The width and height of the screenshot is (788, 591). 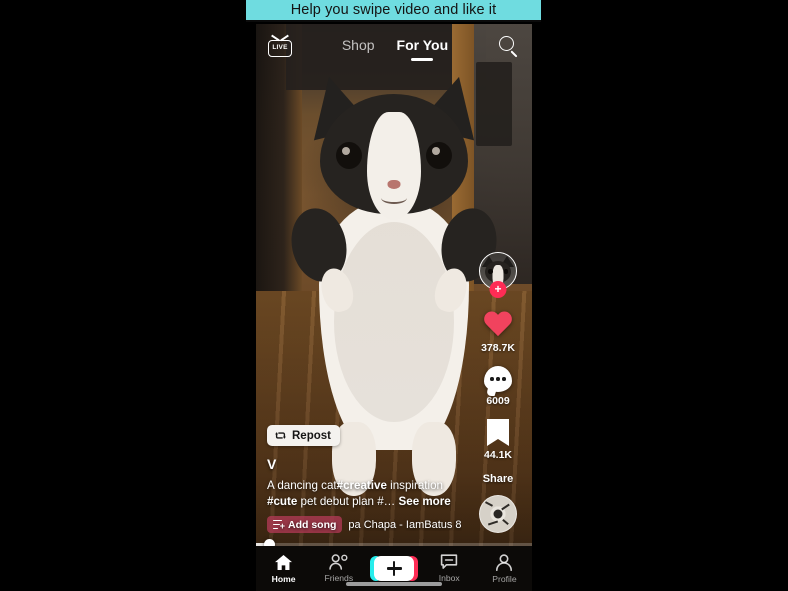 What do you see at coordinates (423, 46) in the screenshot?
I see `tab-for-you: For You` at bounding box center [423, 46].